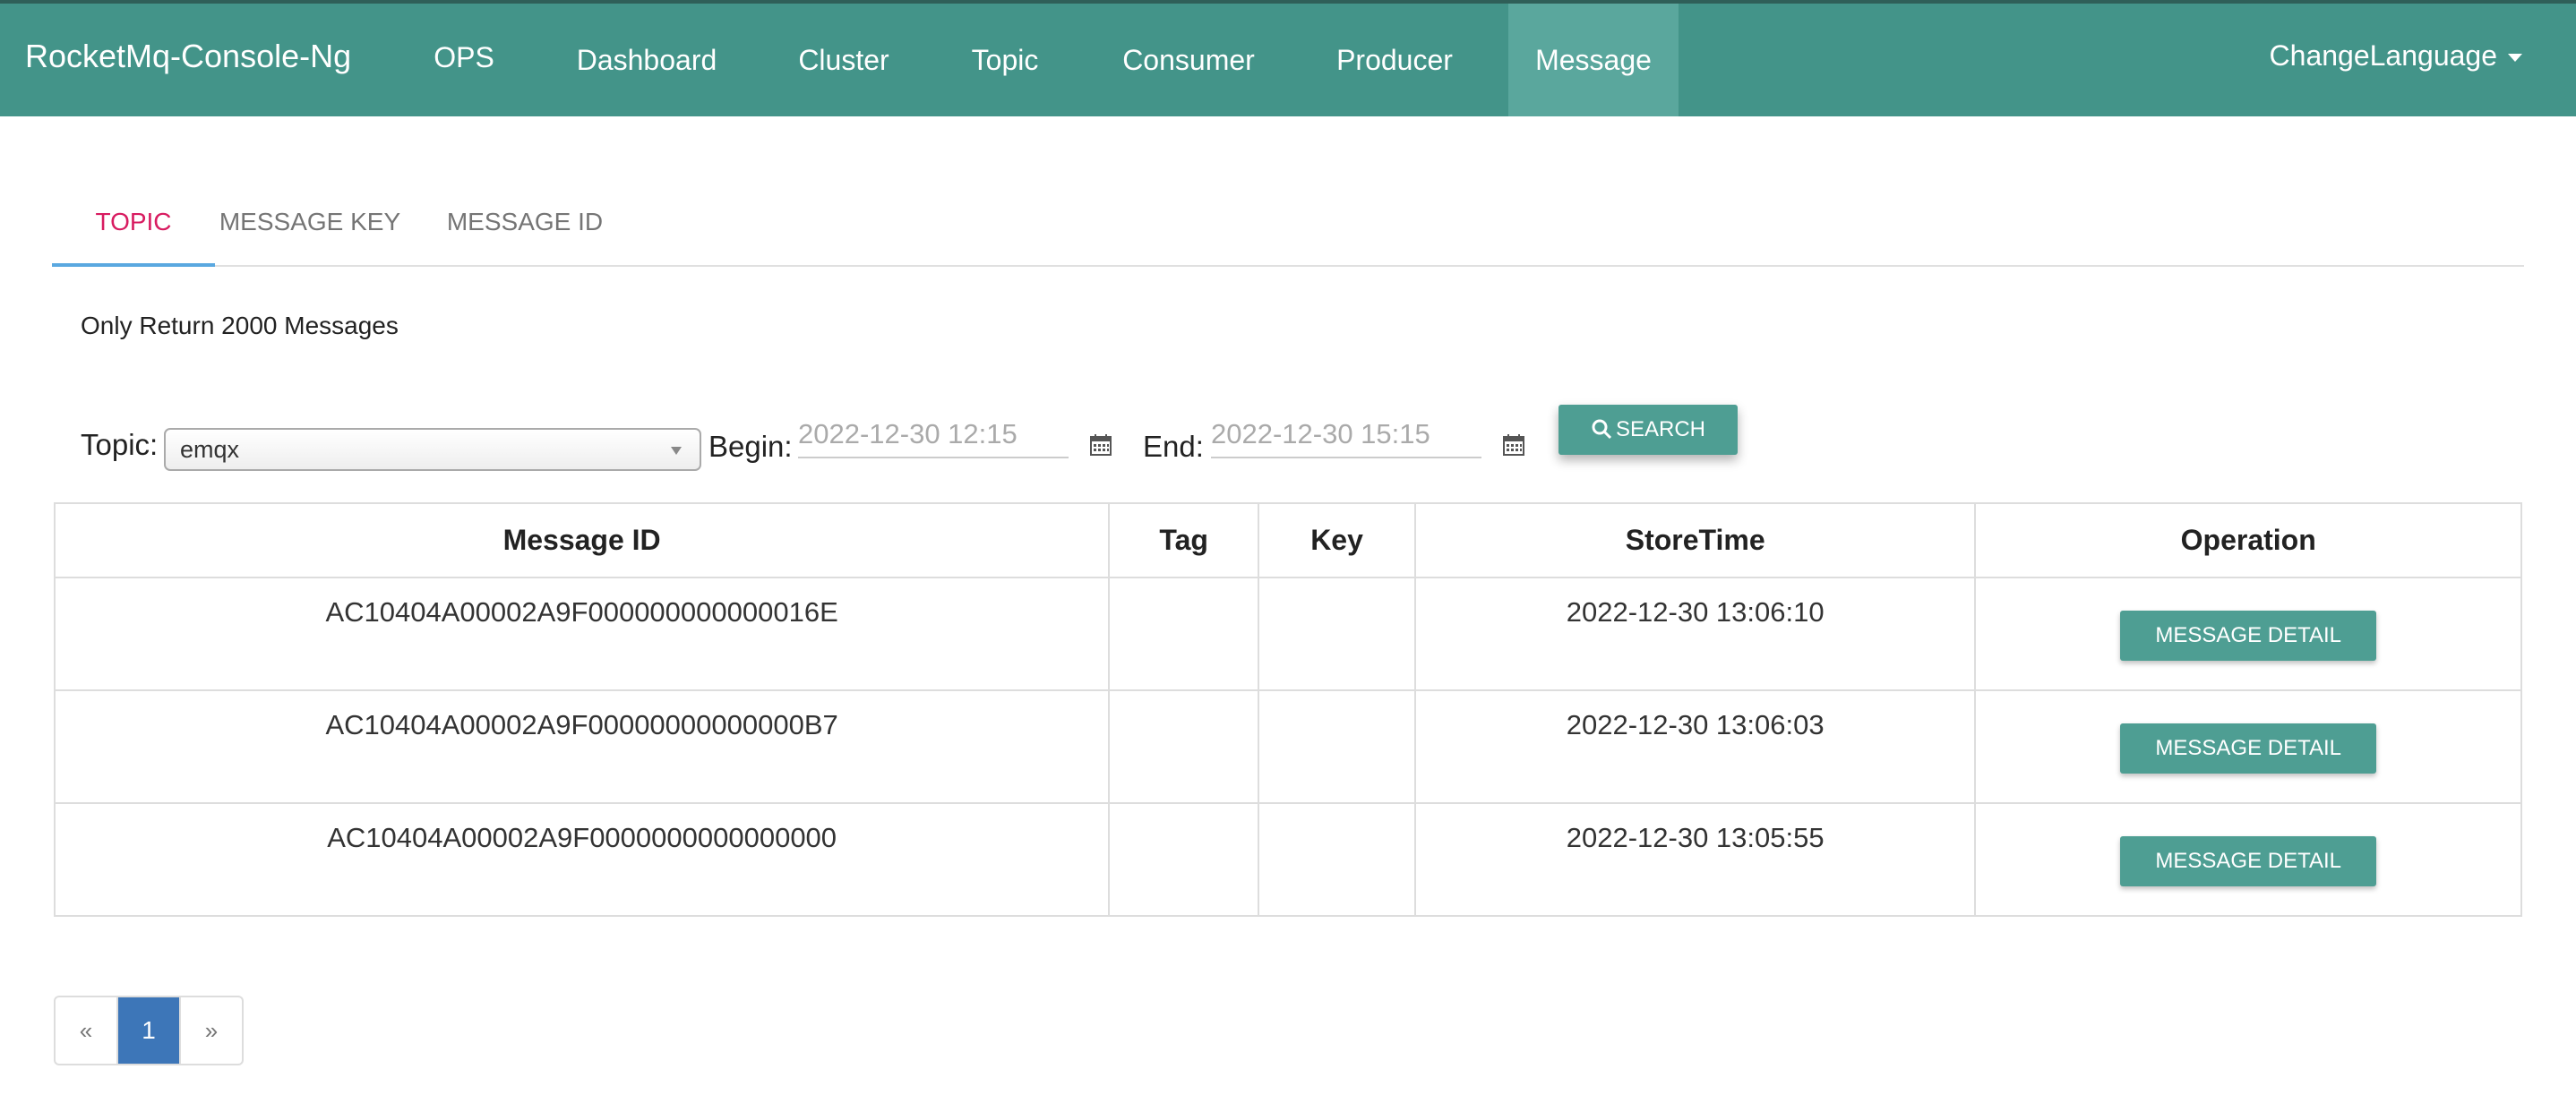 The image size is (2576, 1112). Describe the element at coordinates (210, 449) in the screenshot. I see `topic-select-value: emqx` at that location.